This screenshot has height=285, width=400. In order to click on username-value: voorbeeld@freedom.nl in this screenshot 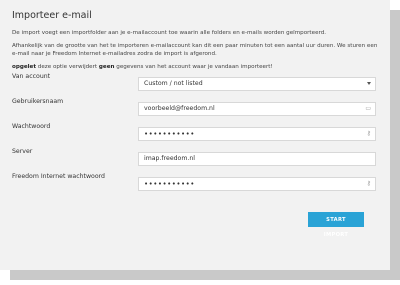, I will do `click(179, 108)`.